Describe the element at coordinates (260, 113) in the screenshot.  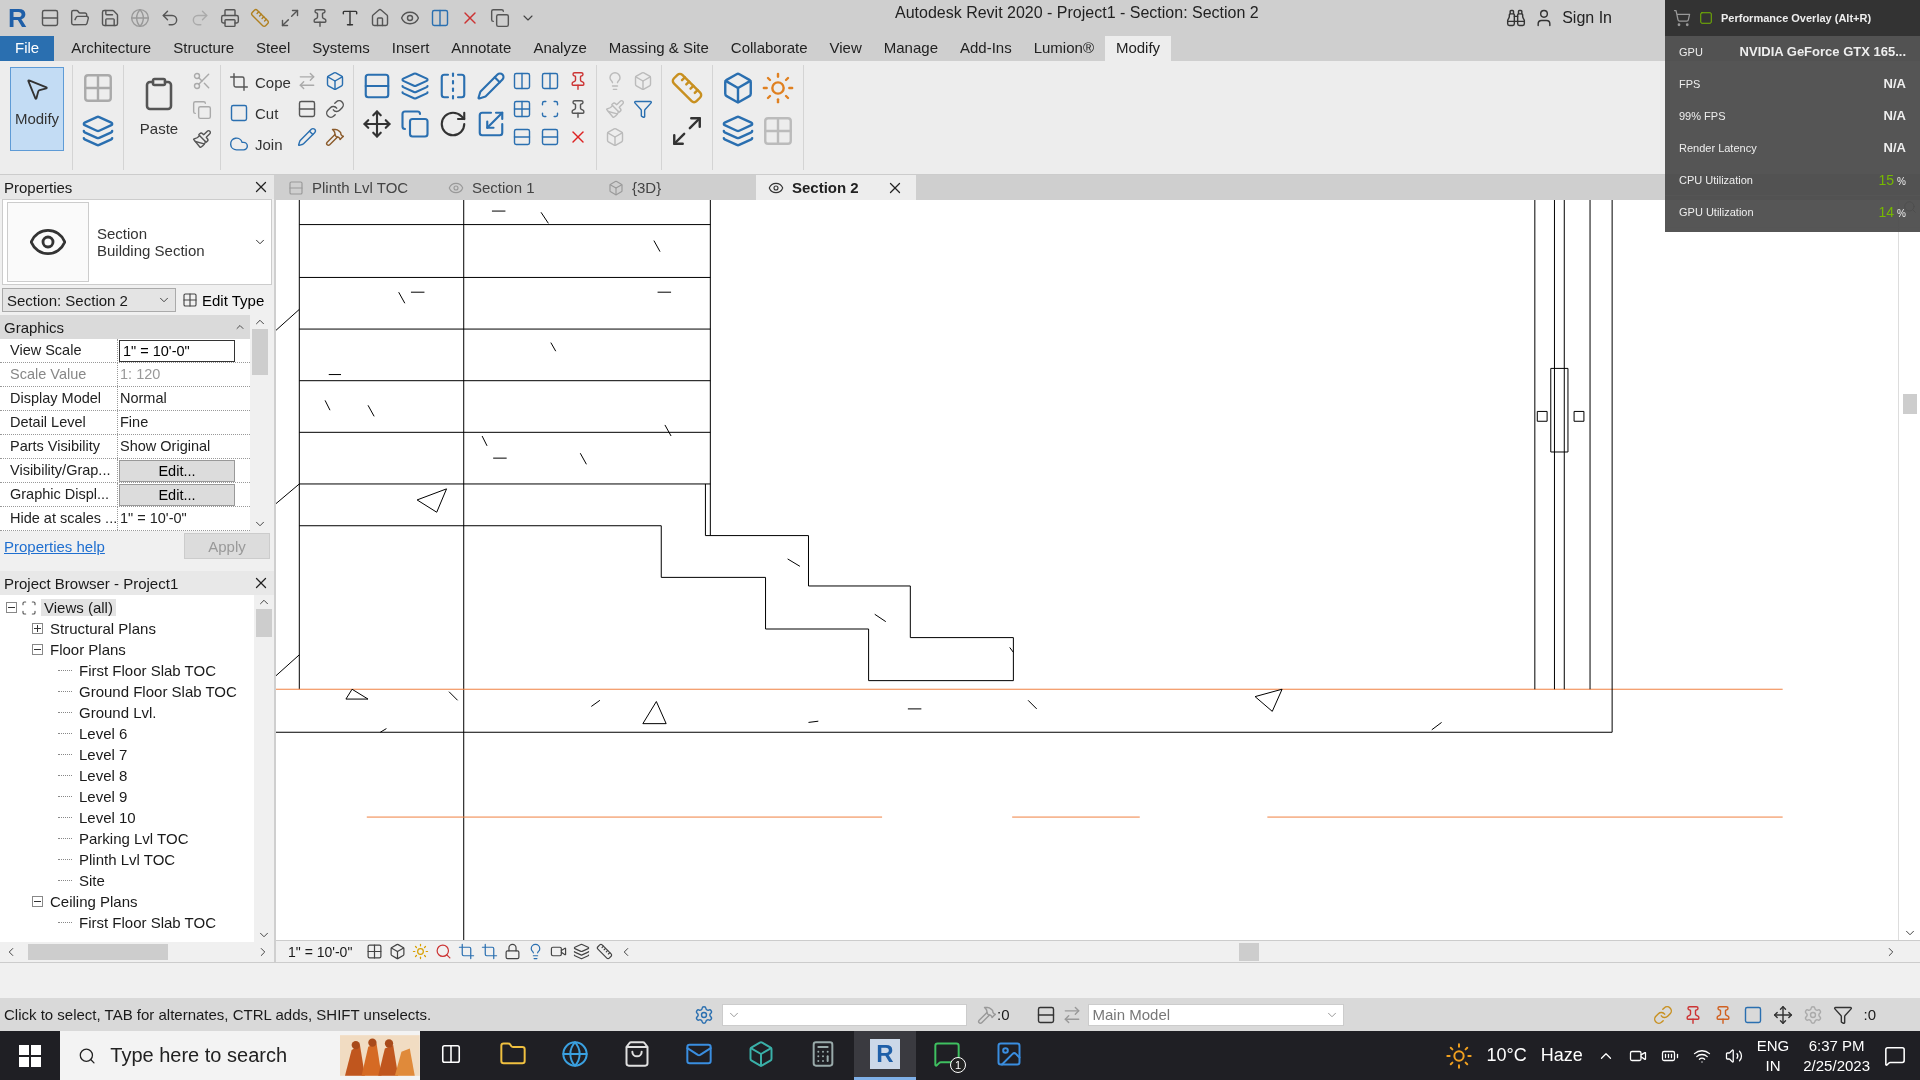
I see `cut-button: Cut` at that location.